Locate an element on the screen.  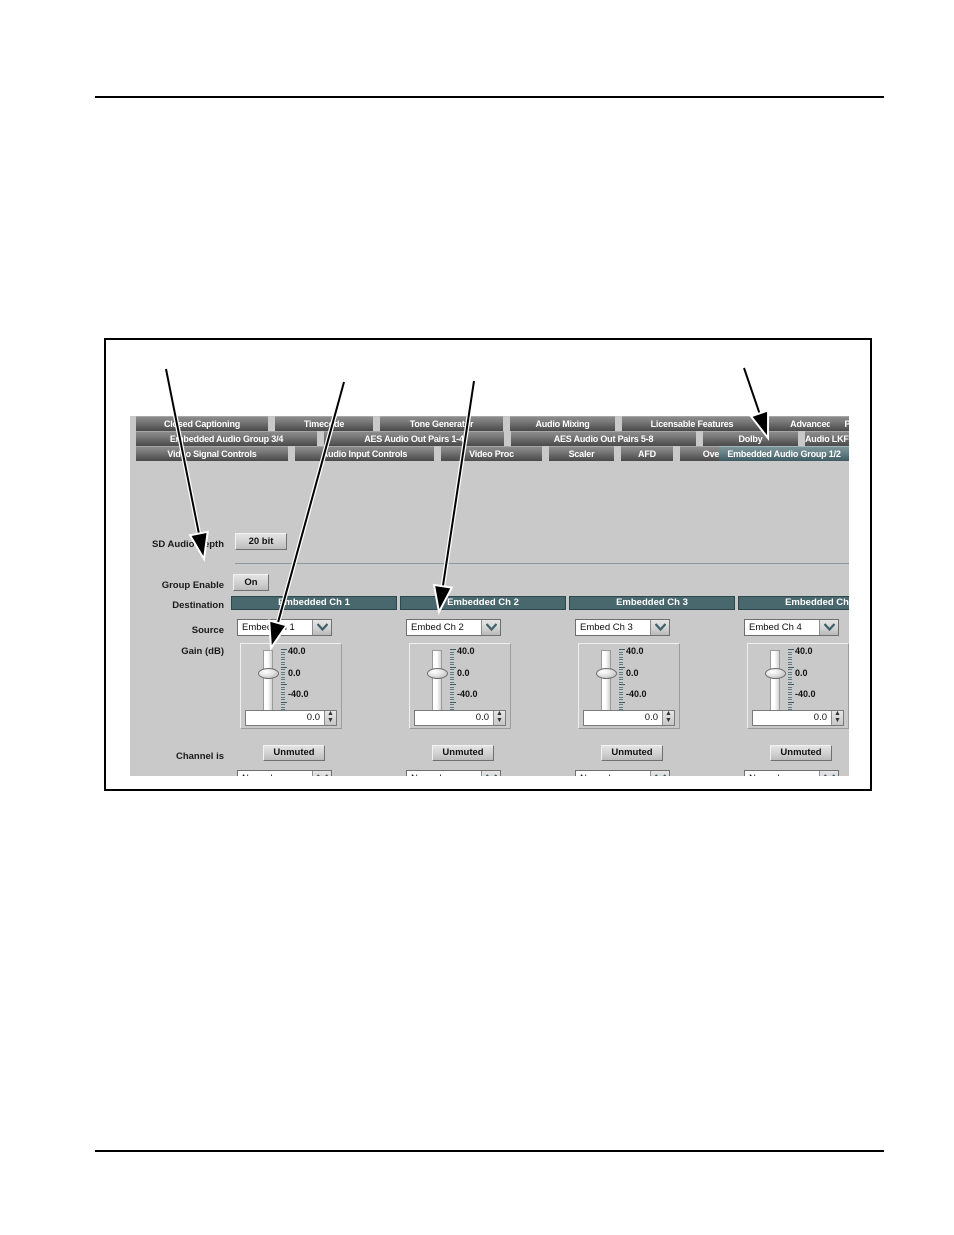
gain-slider-track-ch2 is located at coordinates (437, 683).